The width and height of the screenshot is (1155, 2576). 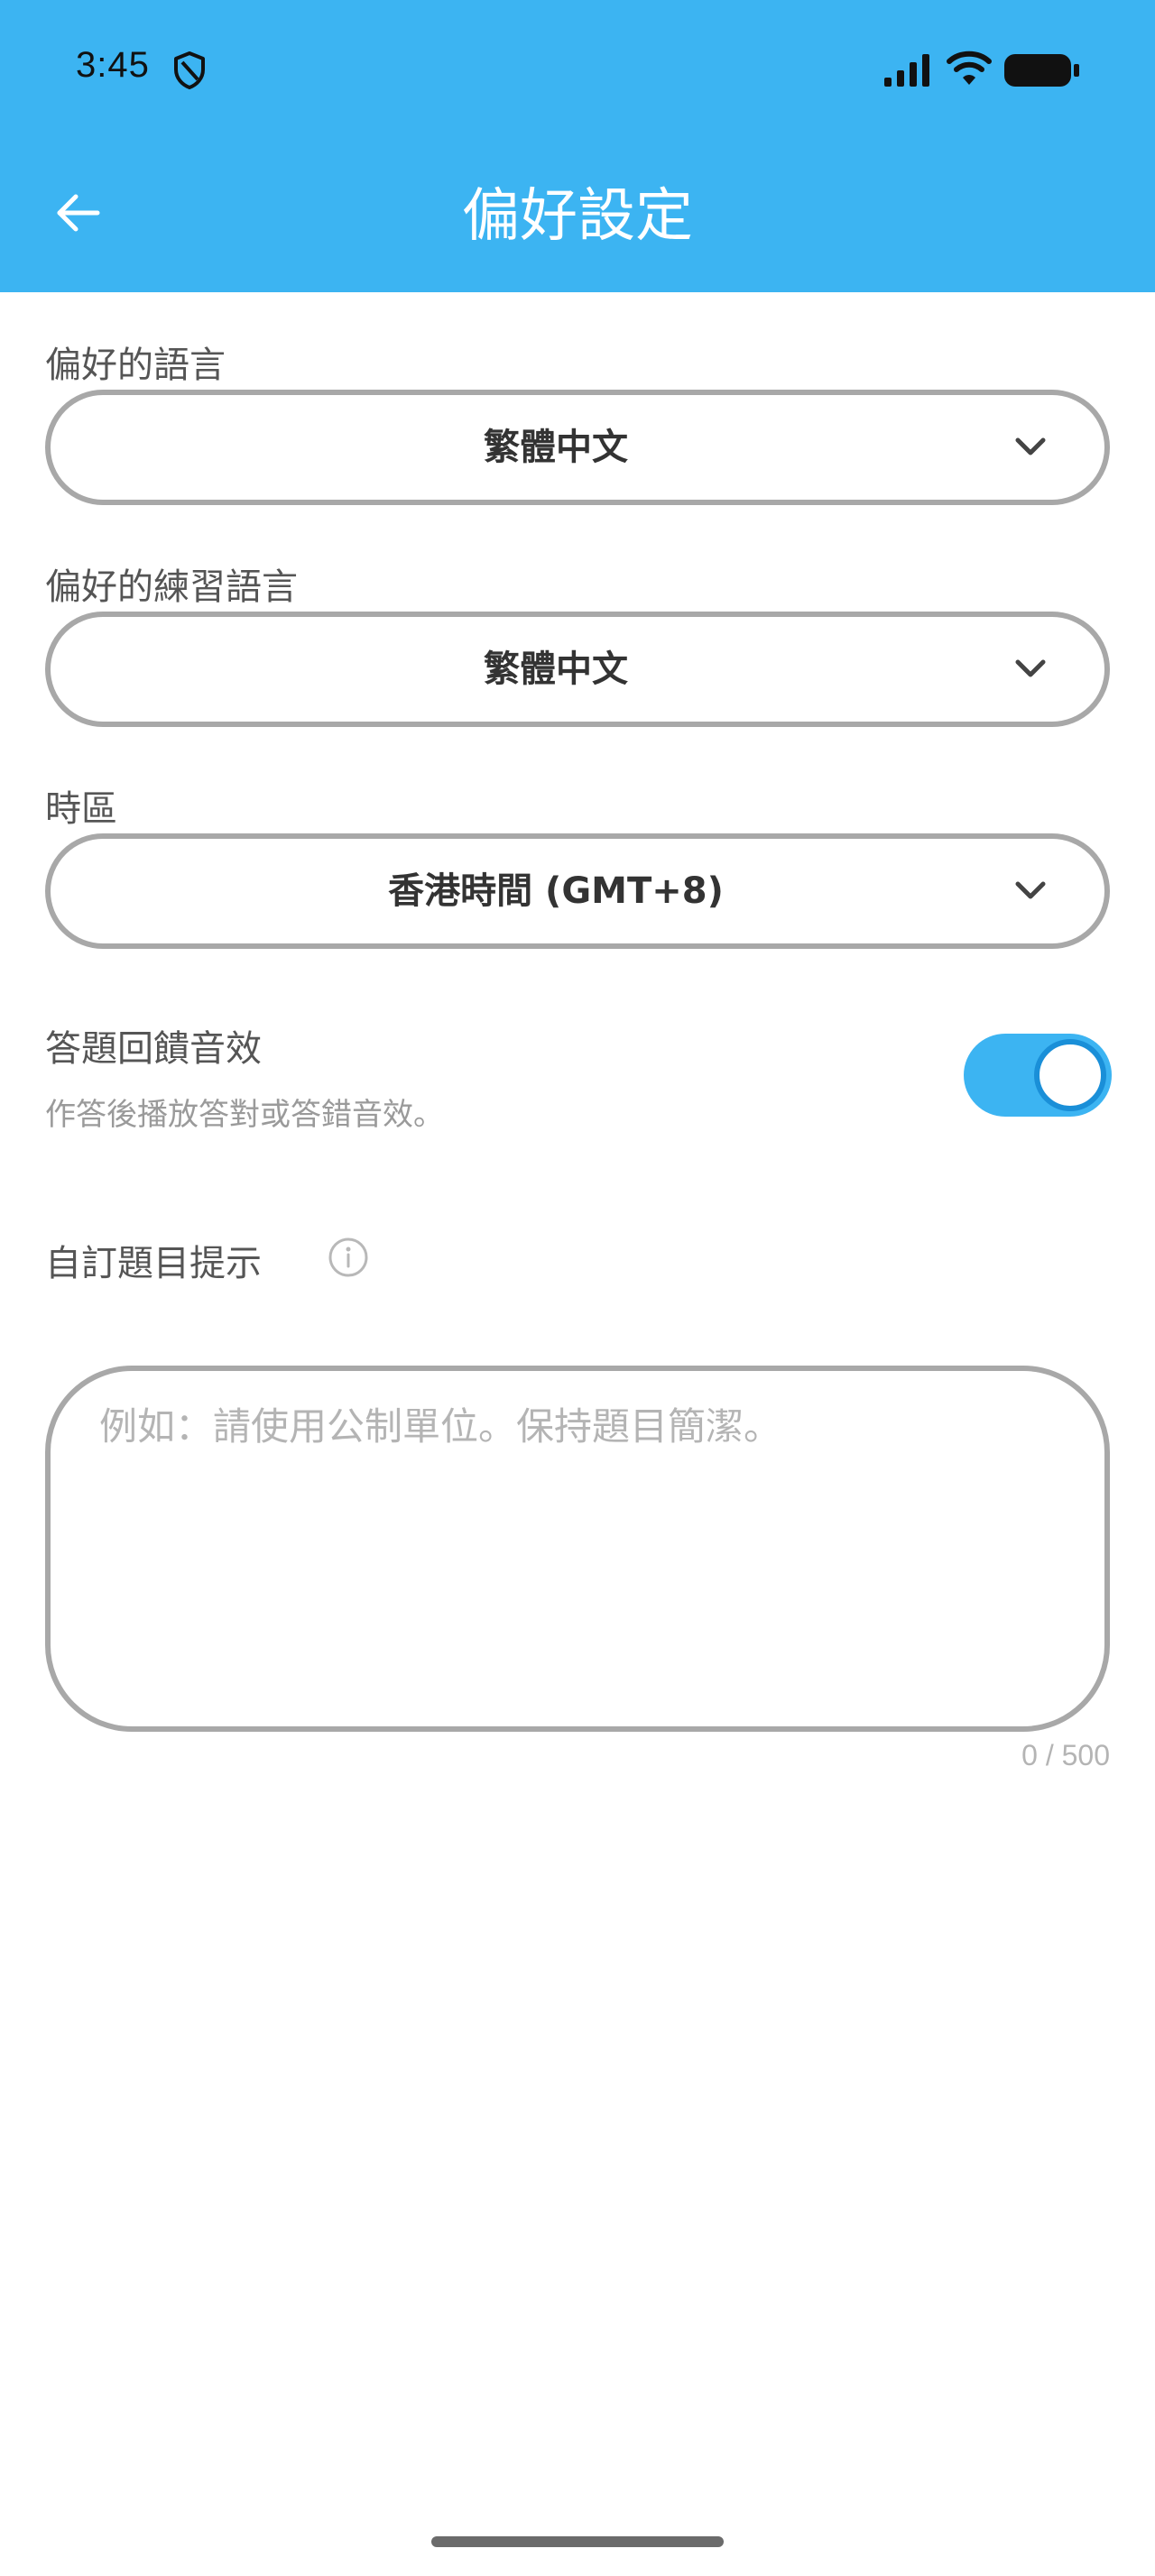 I want to click on timezone-select: 香港時間 (GMT+8), so click(x=577, y=891).